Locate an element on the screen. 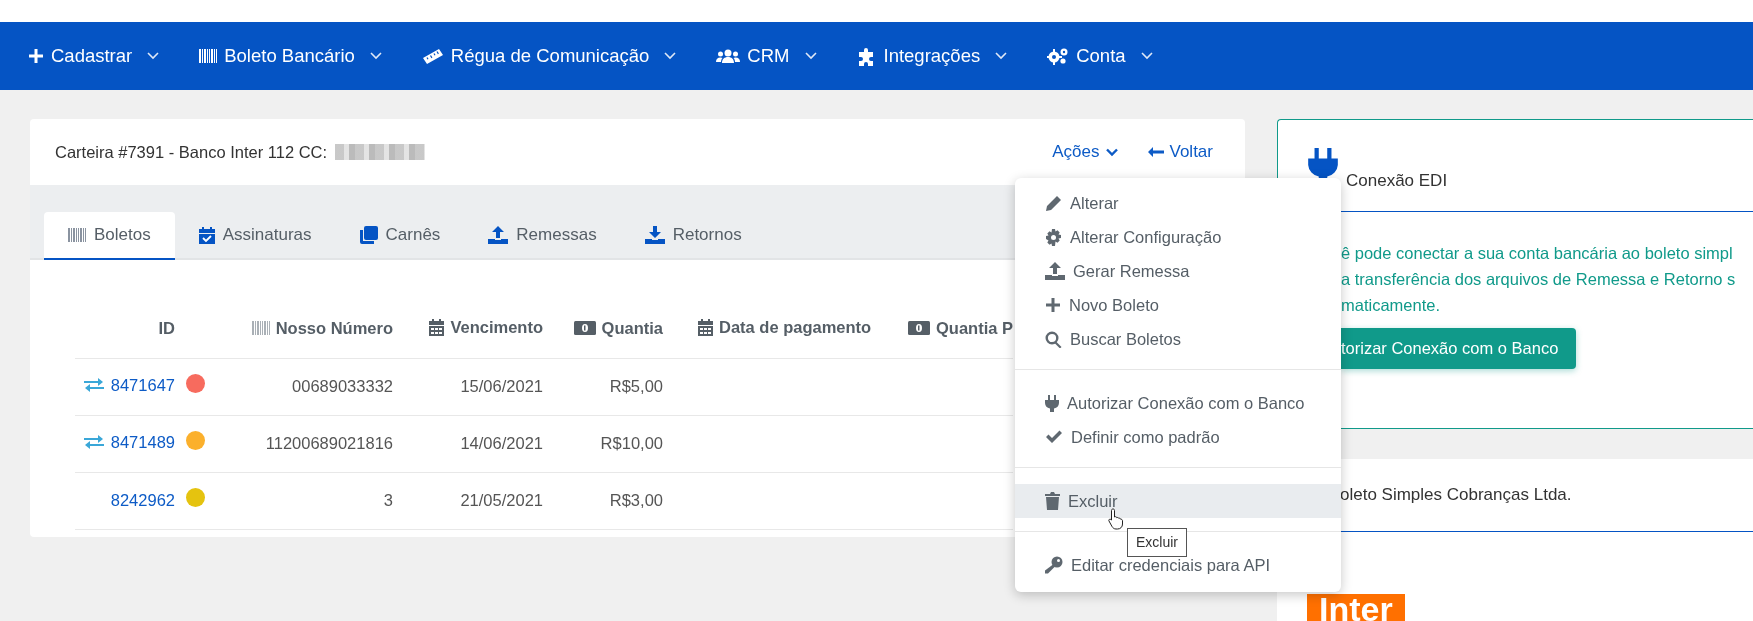  menu-item: Autorizar Conexão com o Banco is located at coordinates (1178, 403).